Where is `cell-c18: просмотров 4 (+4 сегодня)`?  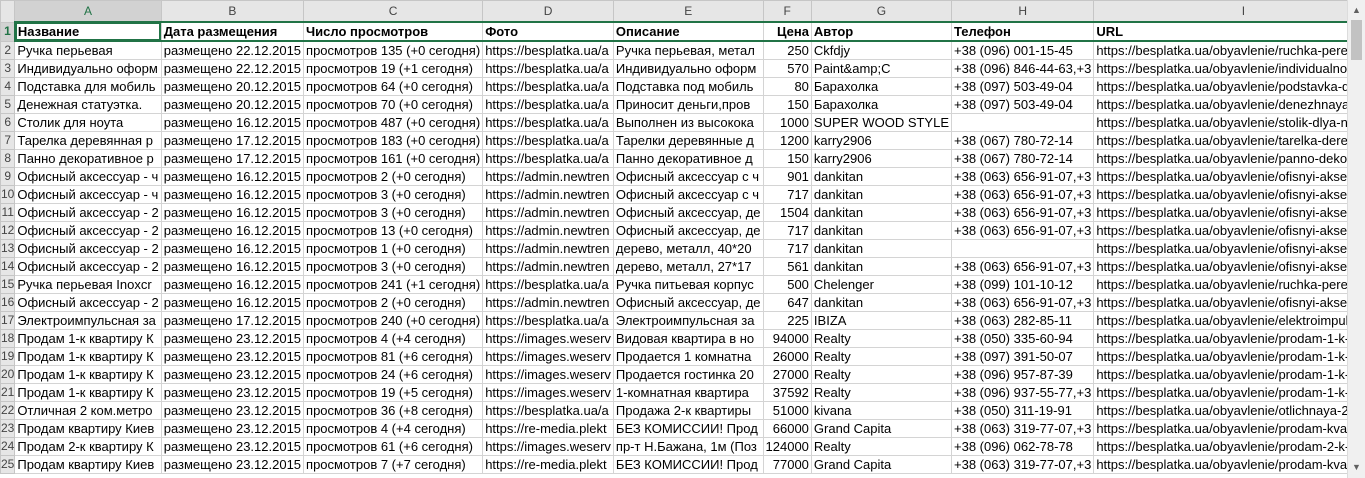 cell-c18: просмотров 4 (+4 сегодня) is located at coordinates (393, 338).